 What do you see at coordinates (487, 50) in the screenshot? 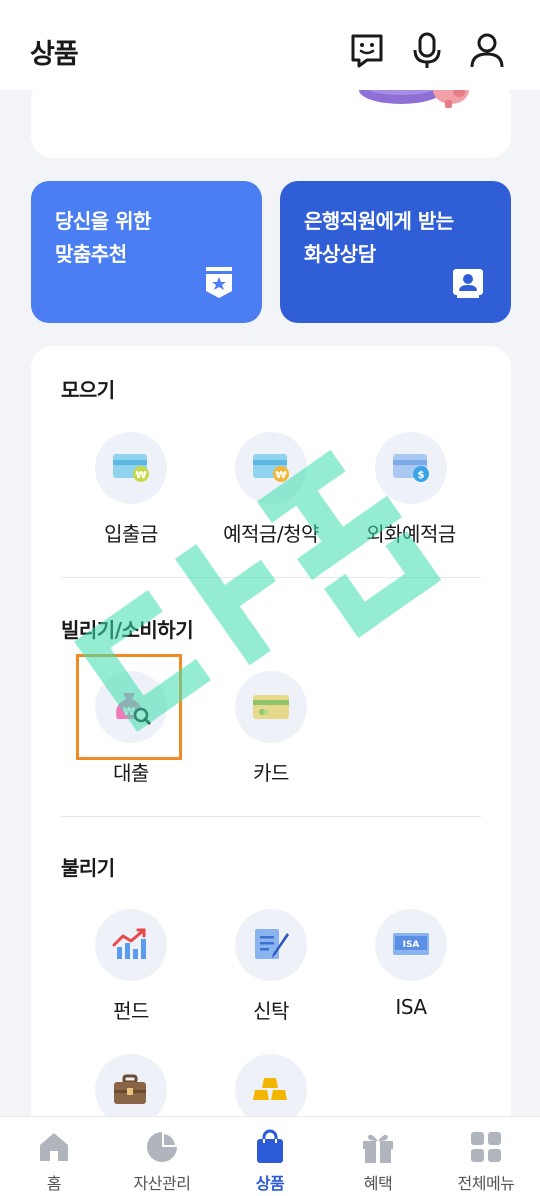
I see `user-icon` at bounding box center [487, 50].